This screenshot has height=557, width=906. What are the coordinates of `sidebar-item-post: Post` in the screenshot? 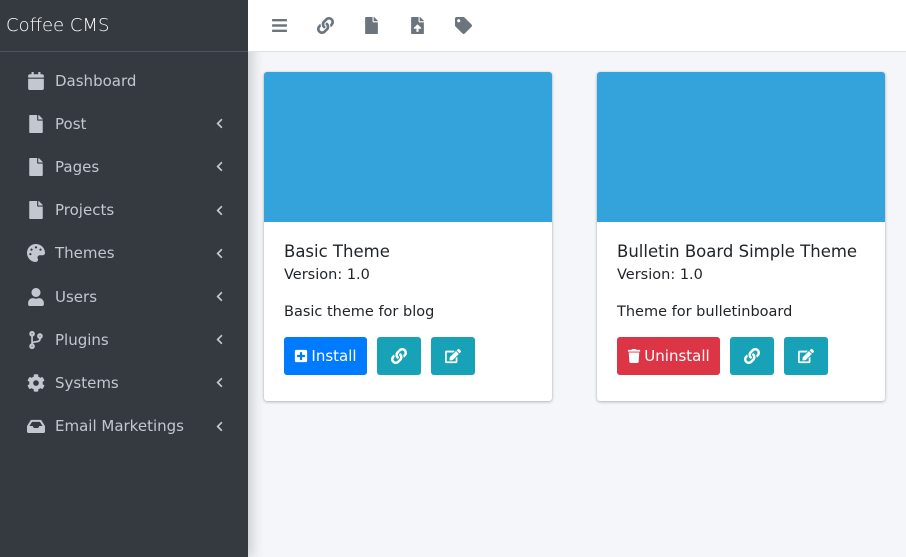 It's located at (124, 123).